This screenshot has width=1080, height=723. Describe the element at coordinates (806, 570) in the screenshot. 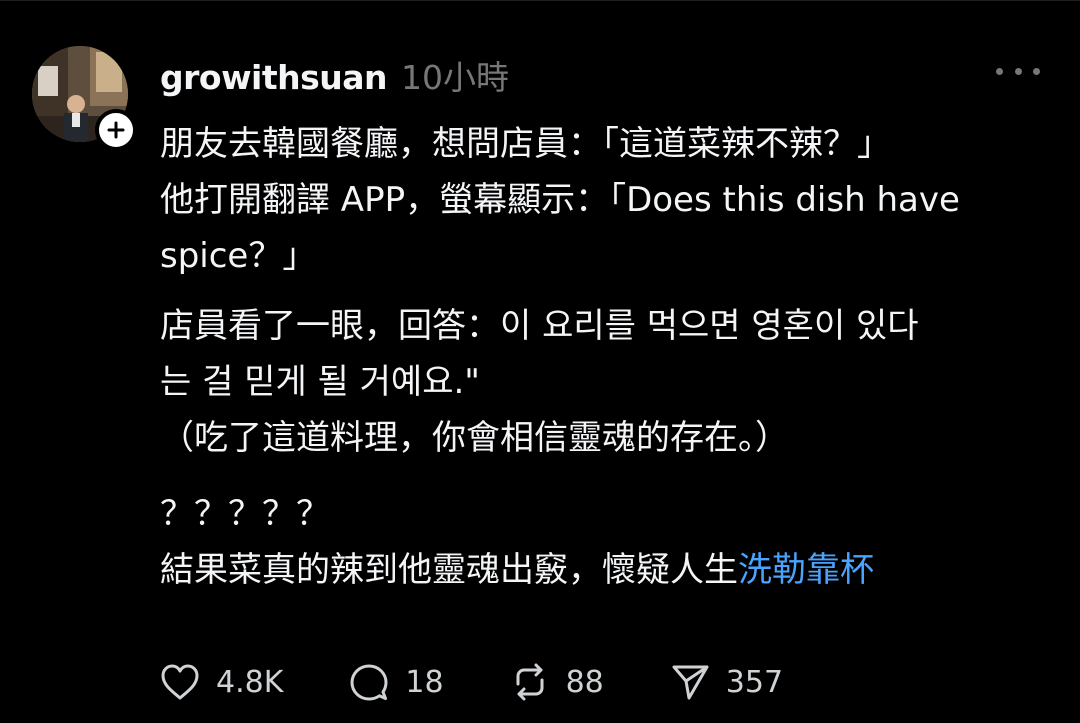

I see `hashtag-link: 洗勒靠杯` at that location.